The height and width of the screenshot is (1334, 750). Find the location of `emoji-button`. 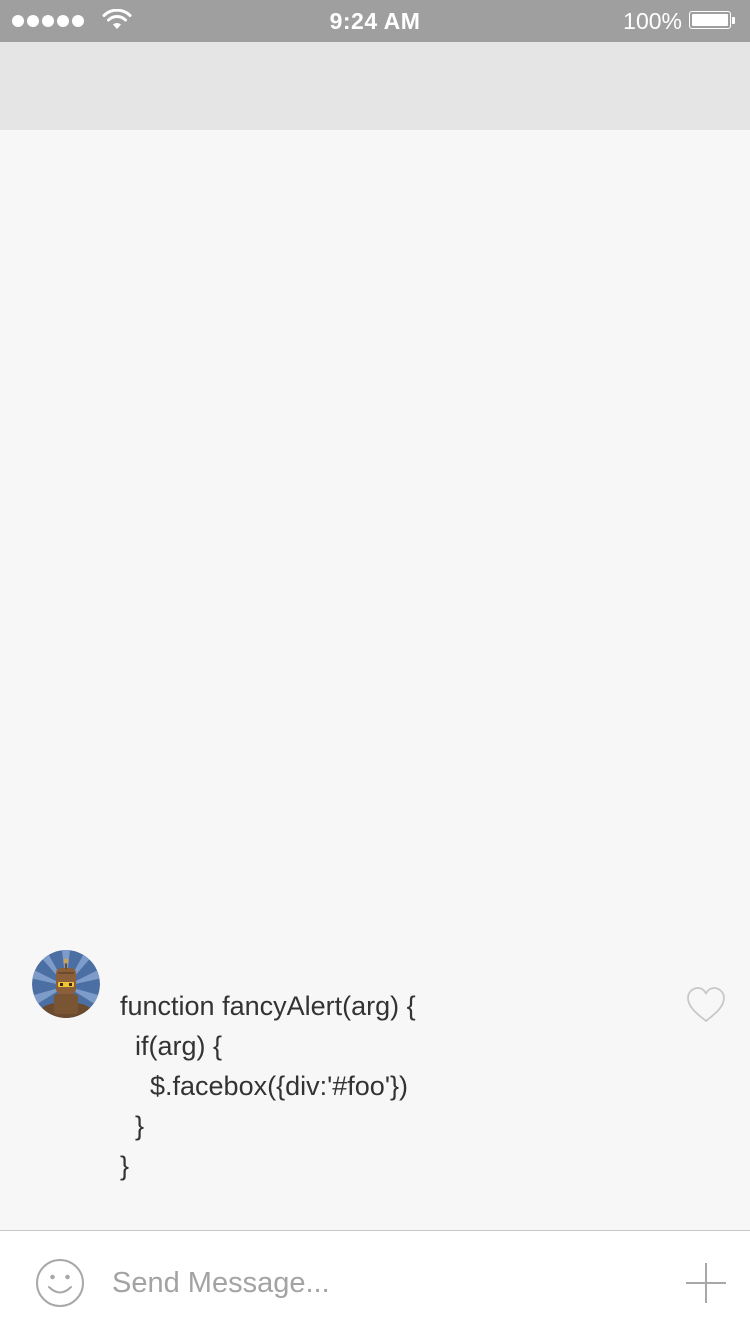

emoji-button is located at coordinates (60, 1283).